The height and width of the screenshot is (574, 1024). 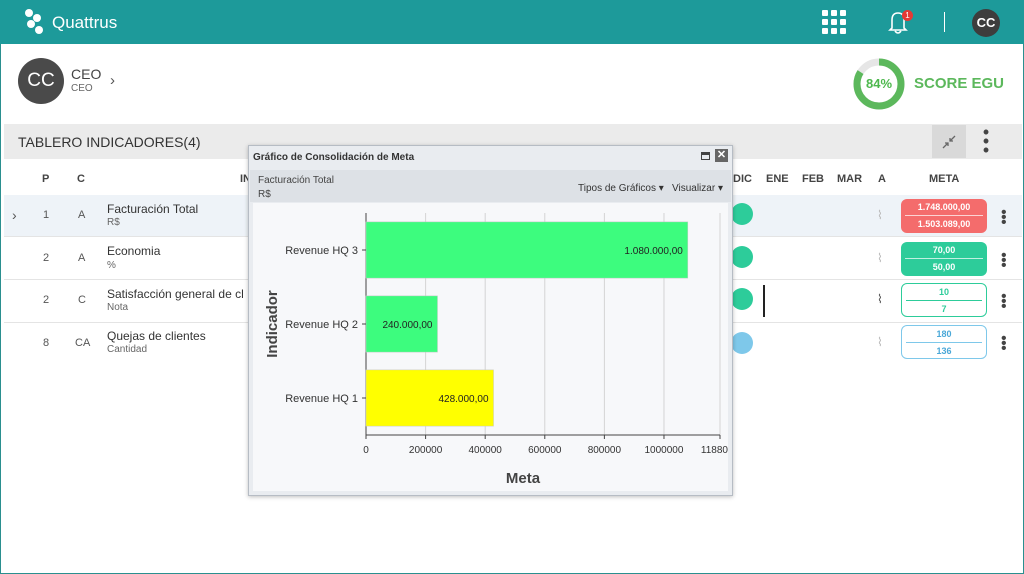 What do you see at coordinates (523, 478) in the screenshot?
I see `x-axis-label: Meta` at bounding box center [523, 478].